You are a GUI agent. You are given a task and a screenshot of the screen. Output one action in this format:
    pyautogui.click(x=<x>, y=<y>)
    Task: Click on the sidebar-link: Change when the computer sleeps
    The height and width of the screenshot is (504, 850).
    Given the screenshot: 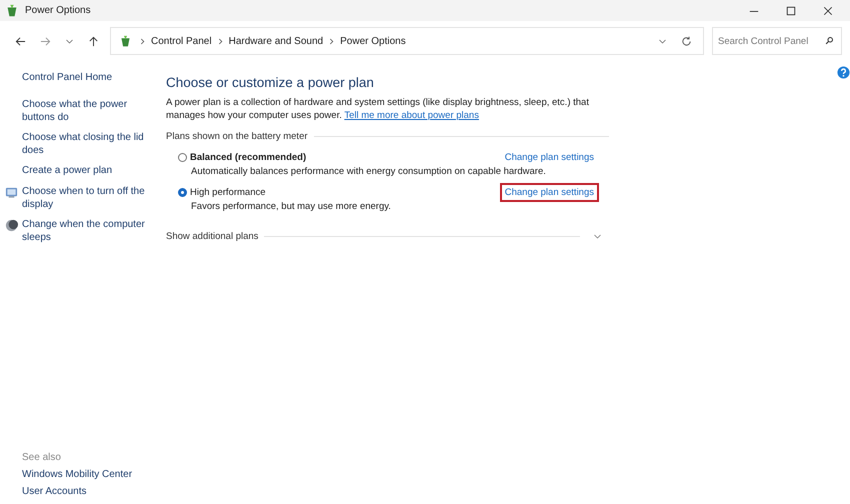 What is the action you would take?
    pyautogui.click(x=84, y=231)
    